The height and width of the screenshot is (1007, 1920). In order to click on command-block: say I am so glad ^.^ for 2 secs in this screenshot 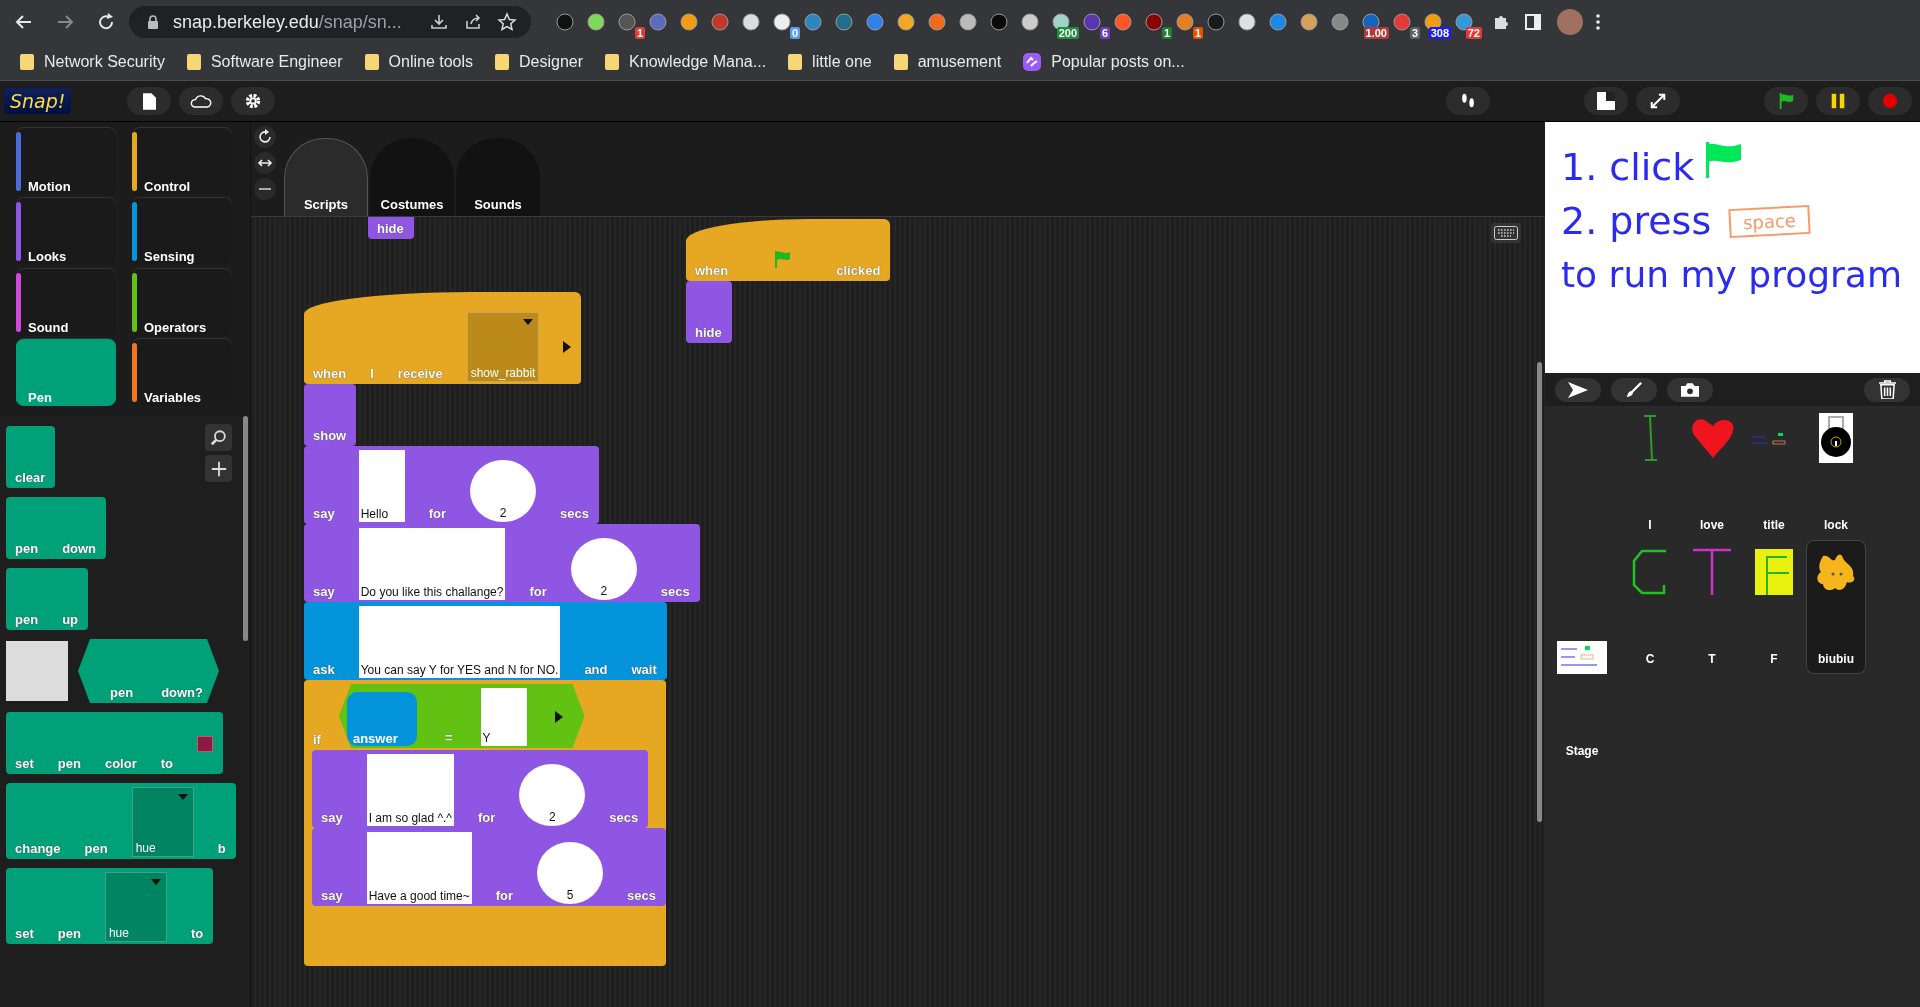, I will do `click(480, 789)`.